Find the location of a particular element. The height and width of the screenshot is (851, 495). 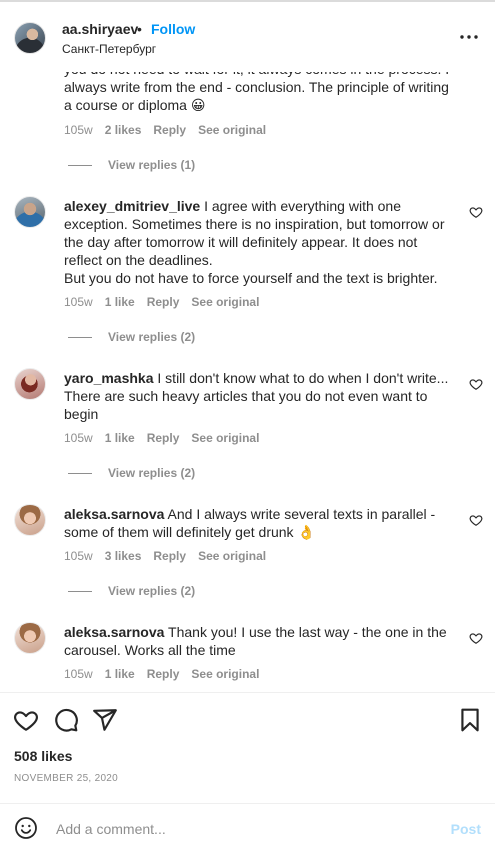

comment-meta: 105w 3 likes Reply See original is located at coordinates (165, 556).